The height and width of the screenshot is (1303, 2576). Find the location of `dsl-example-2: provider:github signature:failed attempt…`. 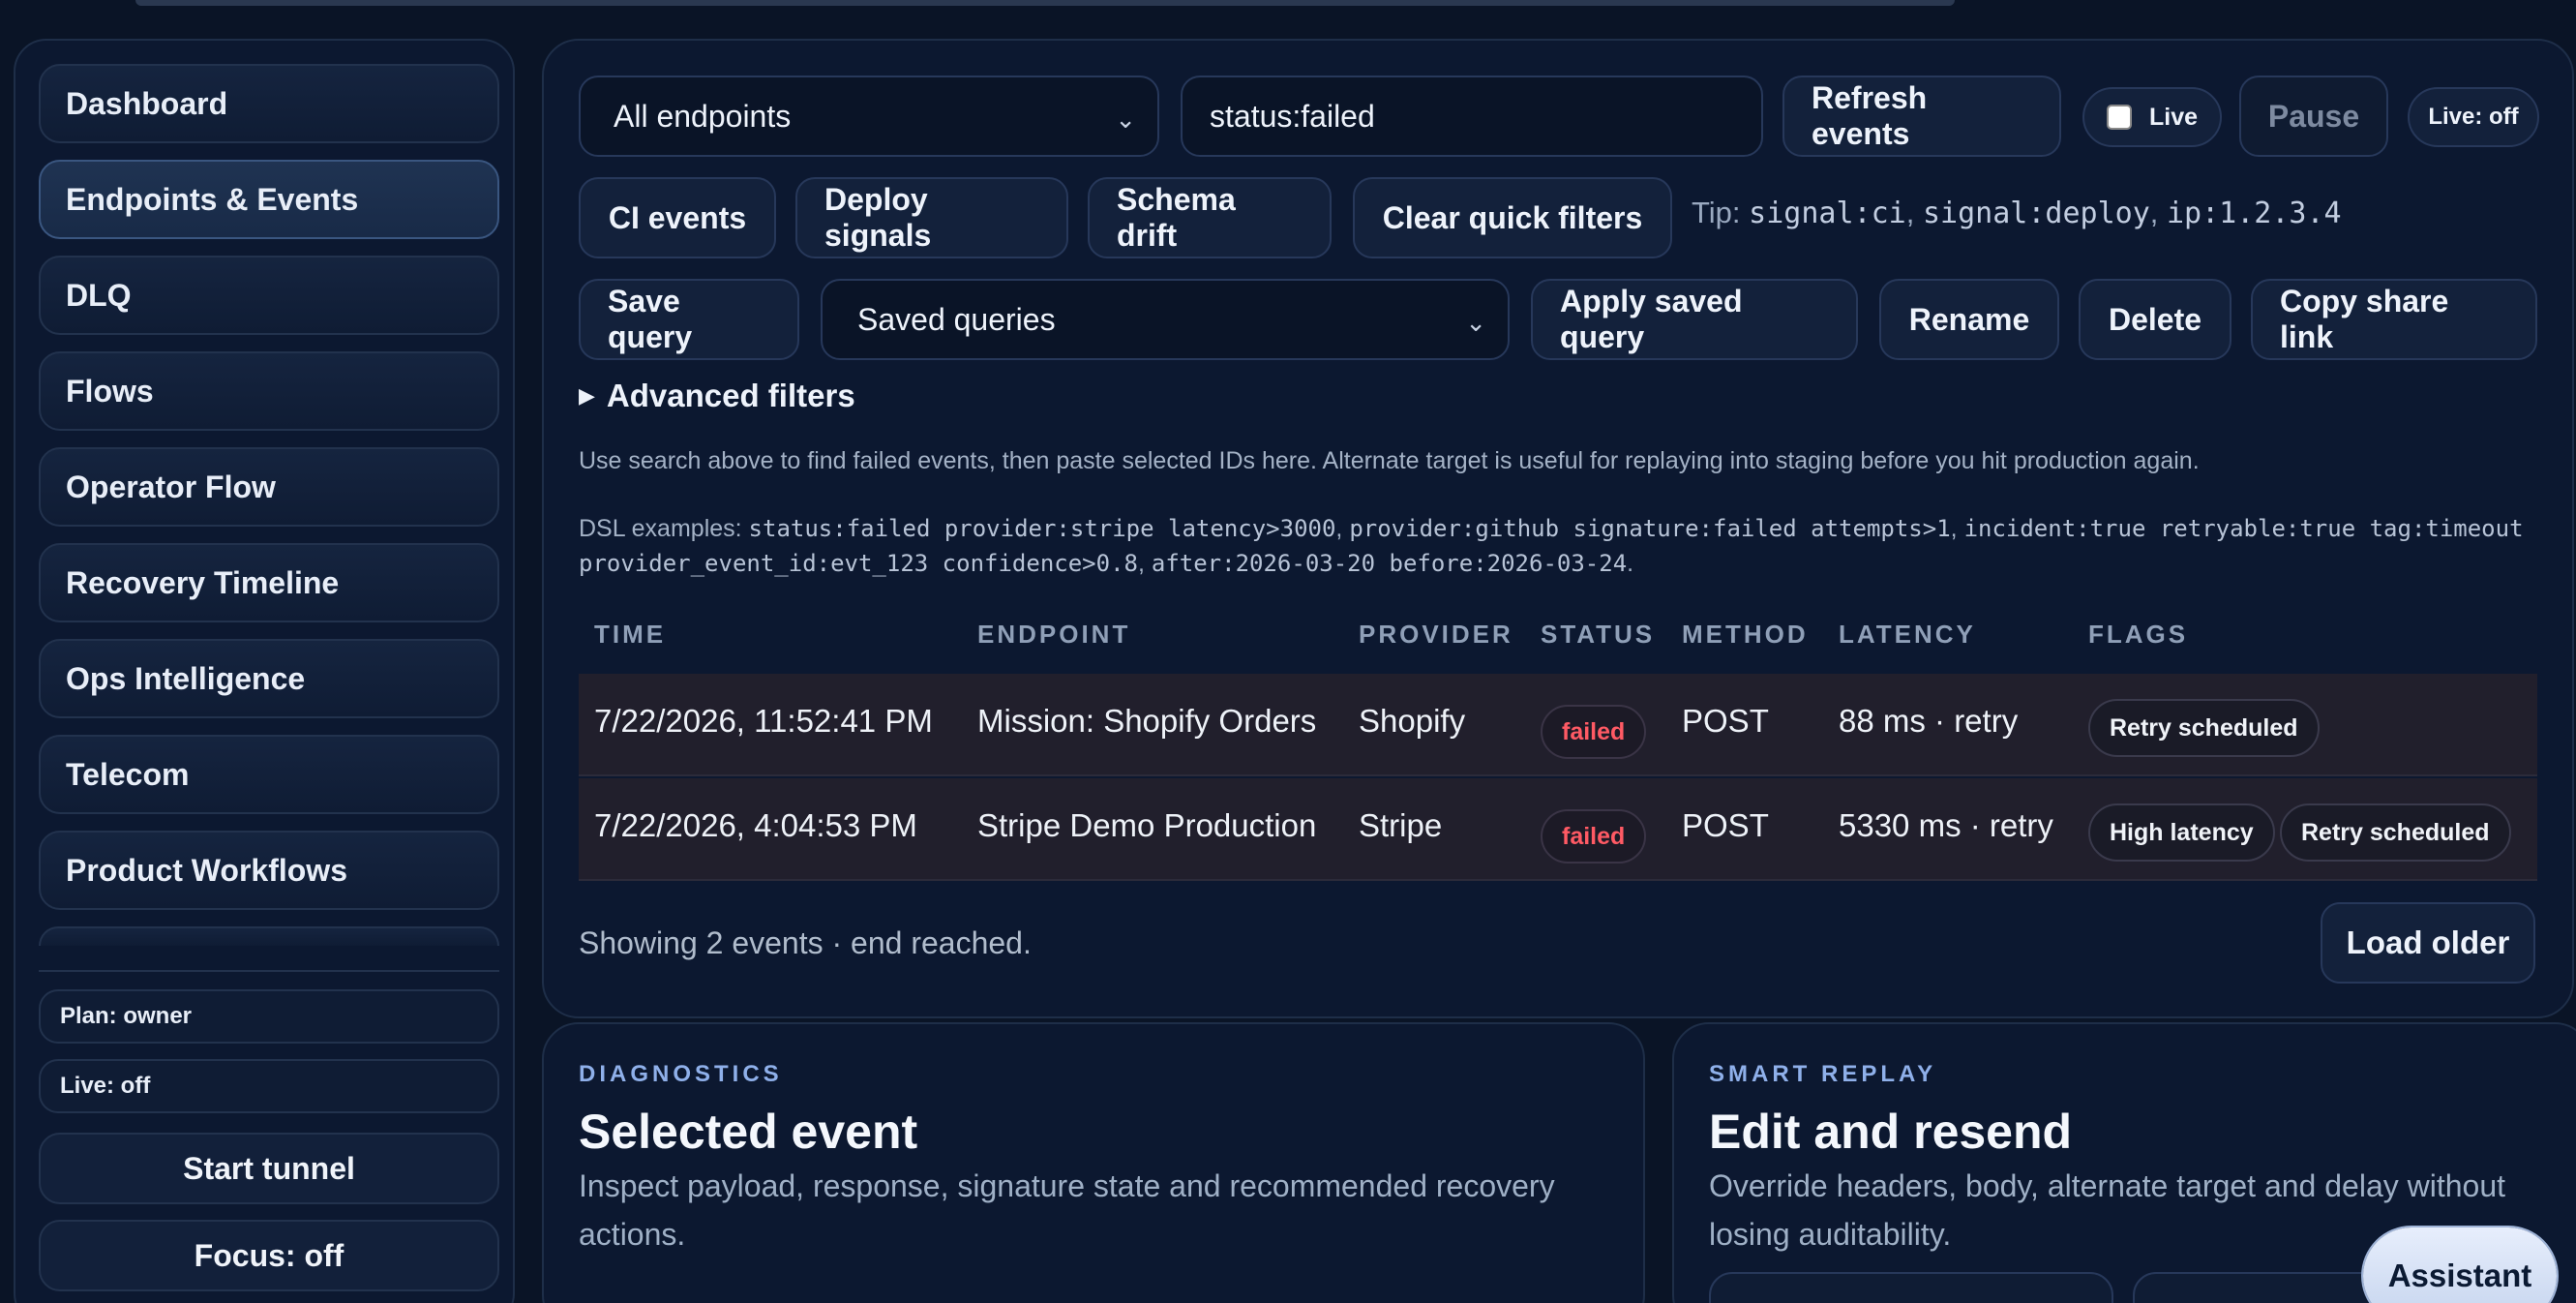

dsl-example-2: provider:github signature:failed attempt… is located at coordinates (1650, 528).